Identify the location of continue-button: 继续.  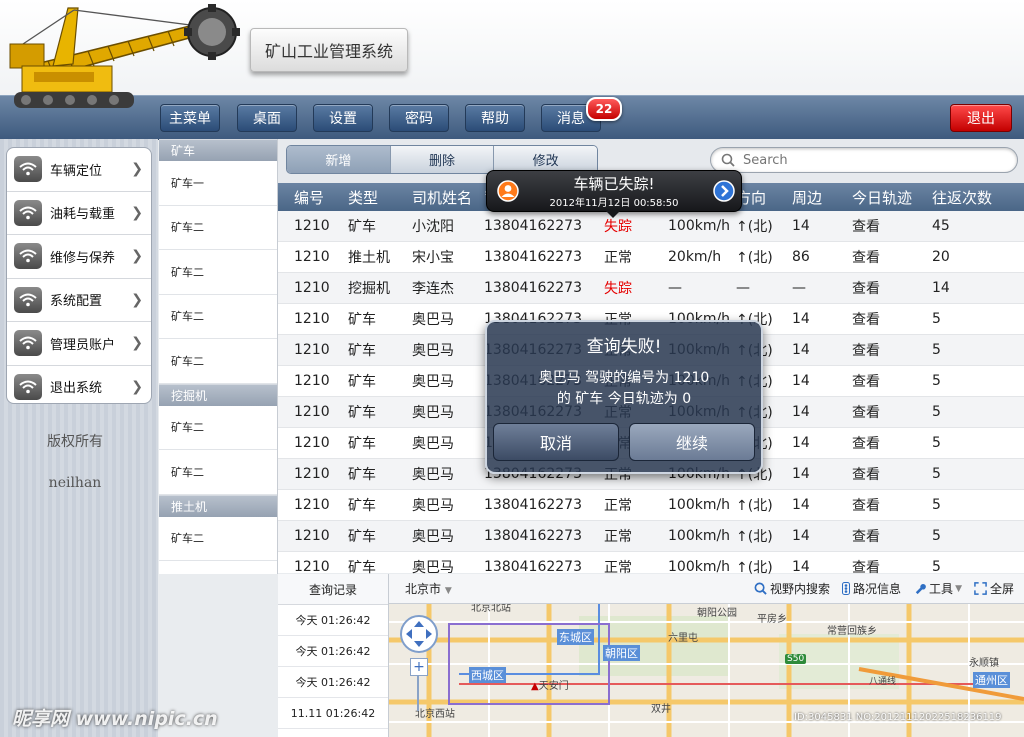
(692, 442).